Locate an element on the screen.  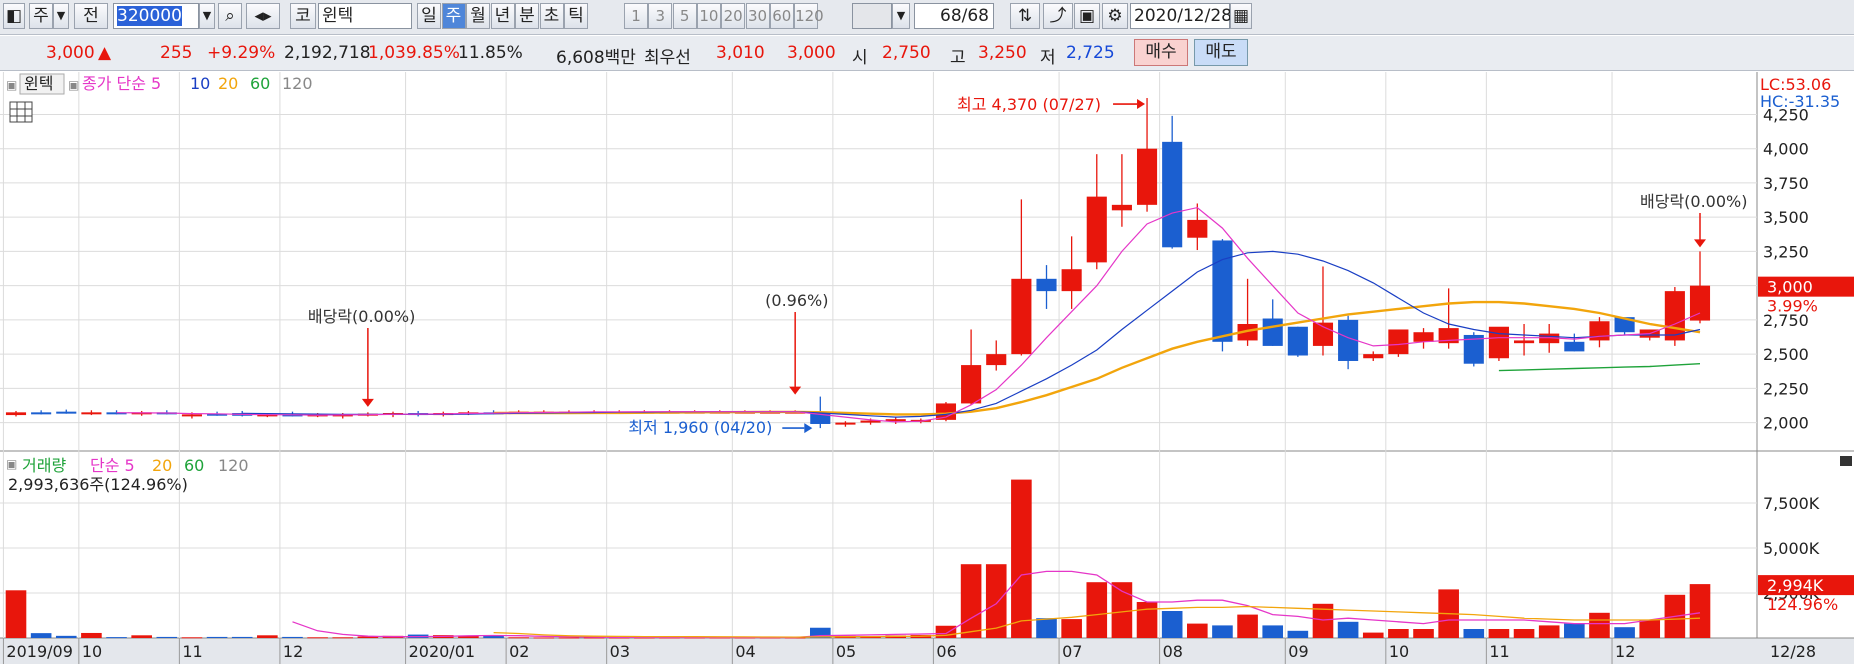
legend-square-icon: ▣ is located at coordinates (11, 85).